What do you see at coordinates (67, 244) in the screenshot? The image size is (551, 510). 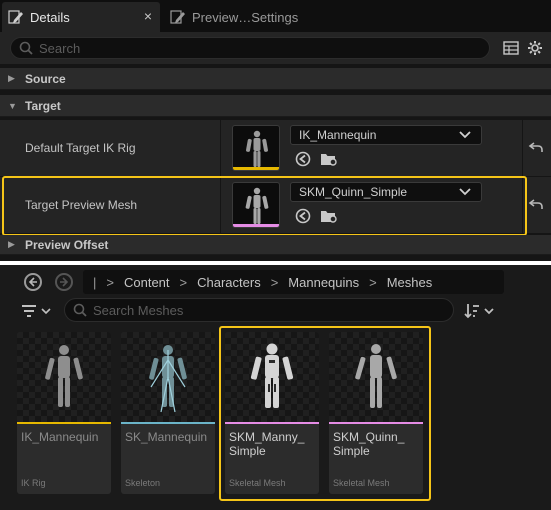 I see `category-preview-offset-label: Preview Offset` at bounding box center [67, 244].